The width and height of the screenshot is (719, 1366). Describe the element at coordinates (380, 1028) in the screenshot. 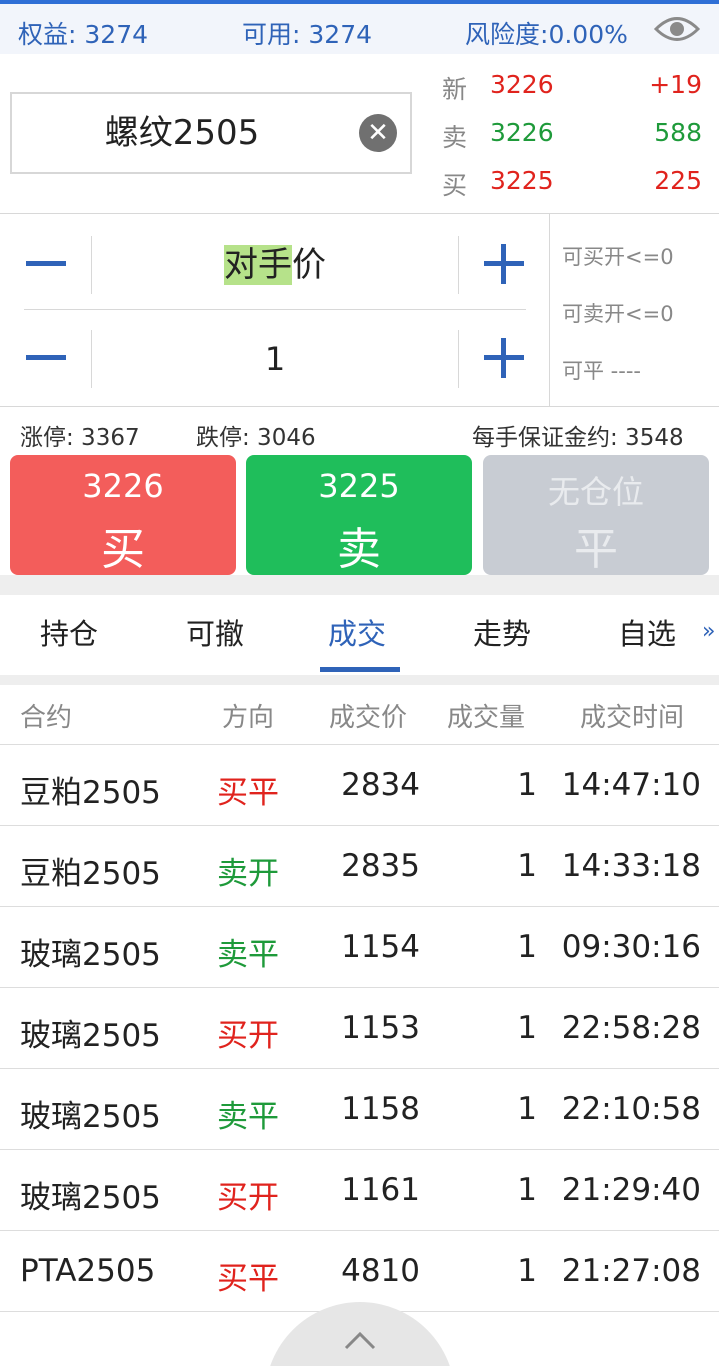

I see `trade-price: 1153` at that location.